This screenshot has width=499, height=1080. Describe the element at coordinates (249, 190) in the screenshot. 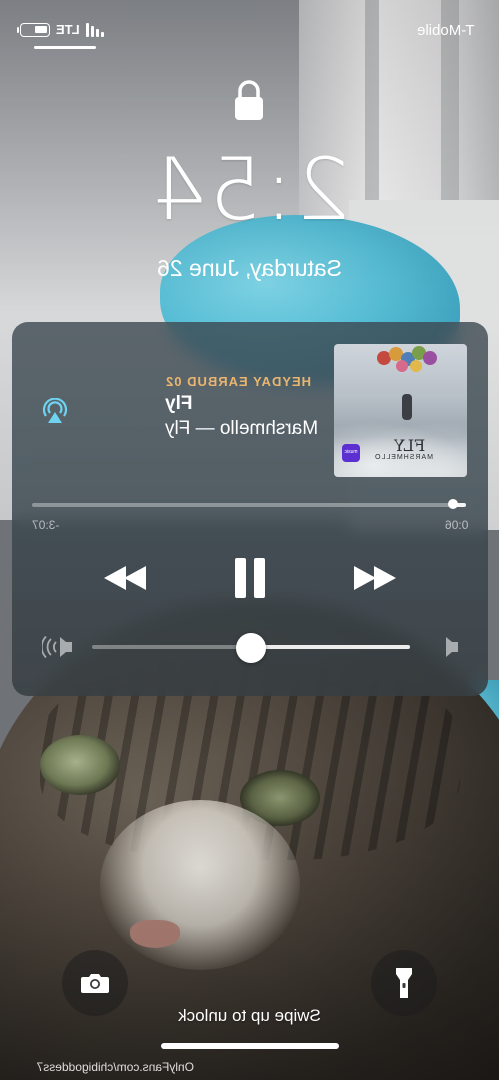

I see `lock-clock: 2:54` at that location.